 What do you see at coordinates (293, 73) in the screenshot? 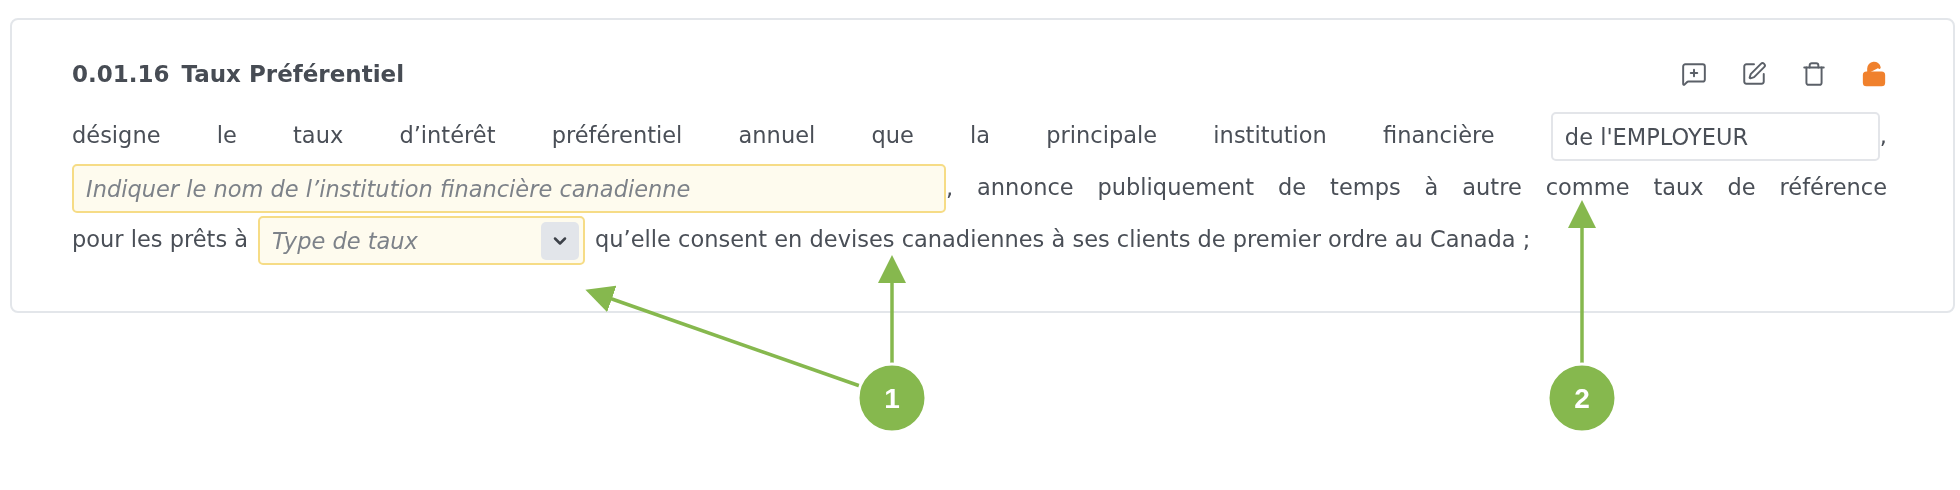
I see `clause-title: Taux Préférentiel` at bounding box center [293, 73].